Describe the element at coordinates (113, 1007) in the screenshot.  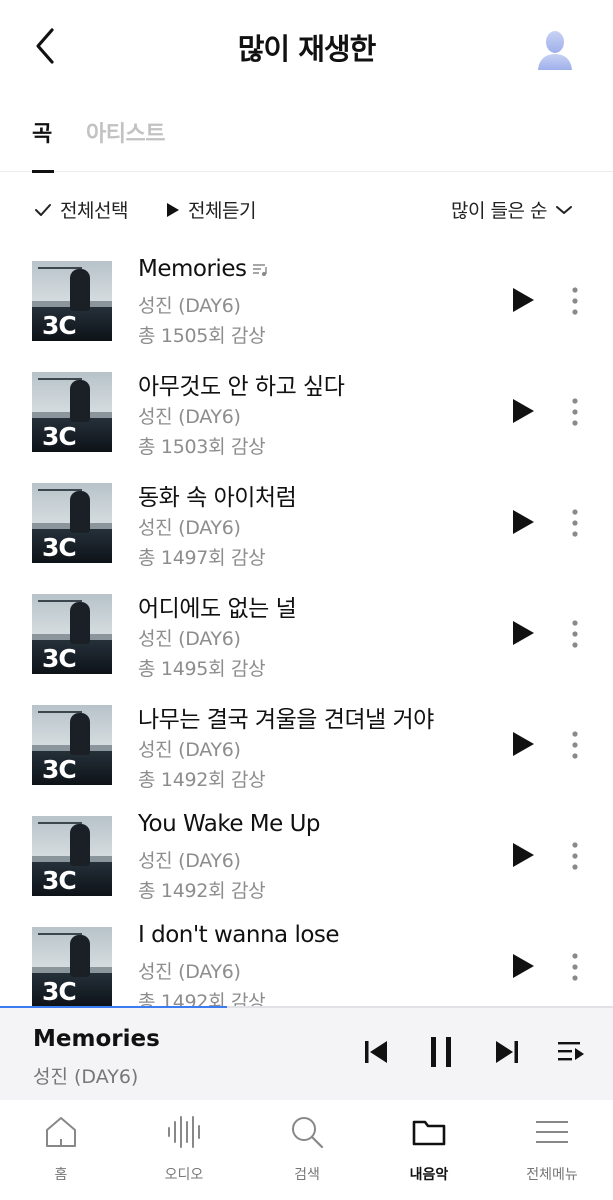
I see `playback-progress-fill` at that location.